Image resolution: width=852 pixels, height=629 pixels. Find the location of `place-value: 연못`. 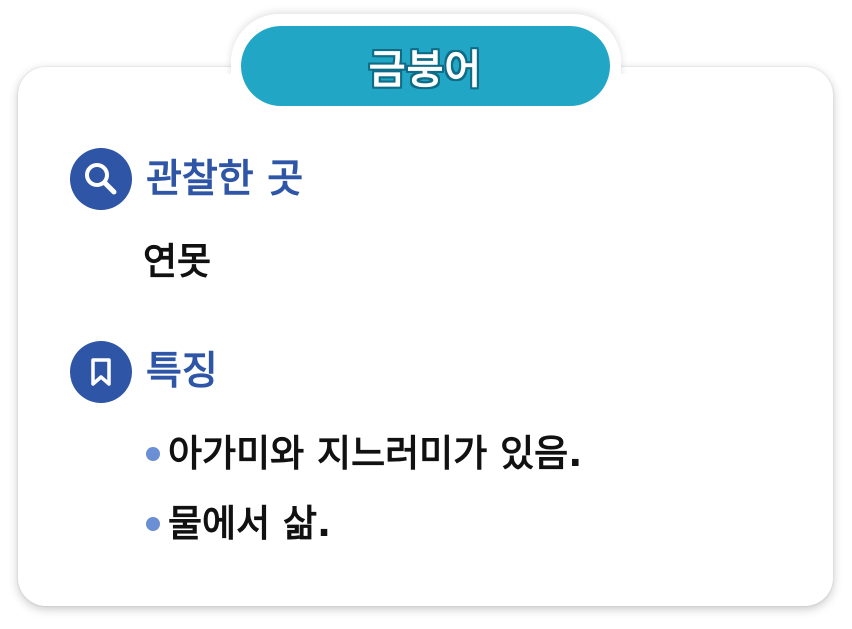

place-value: 연못 is located at coordinates (177, 261).